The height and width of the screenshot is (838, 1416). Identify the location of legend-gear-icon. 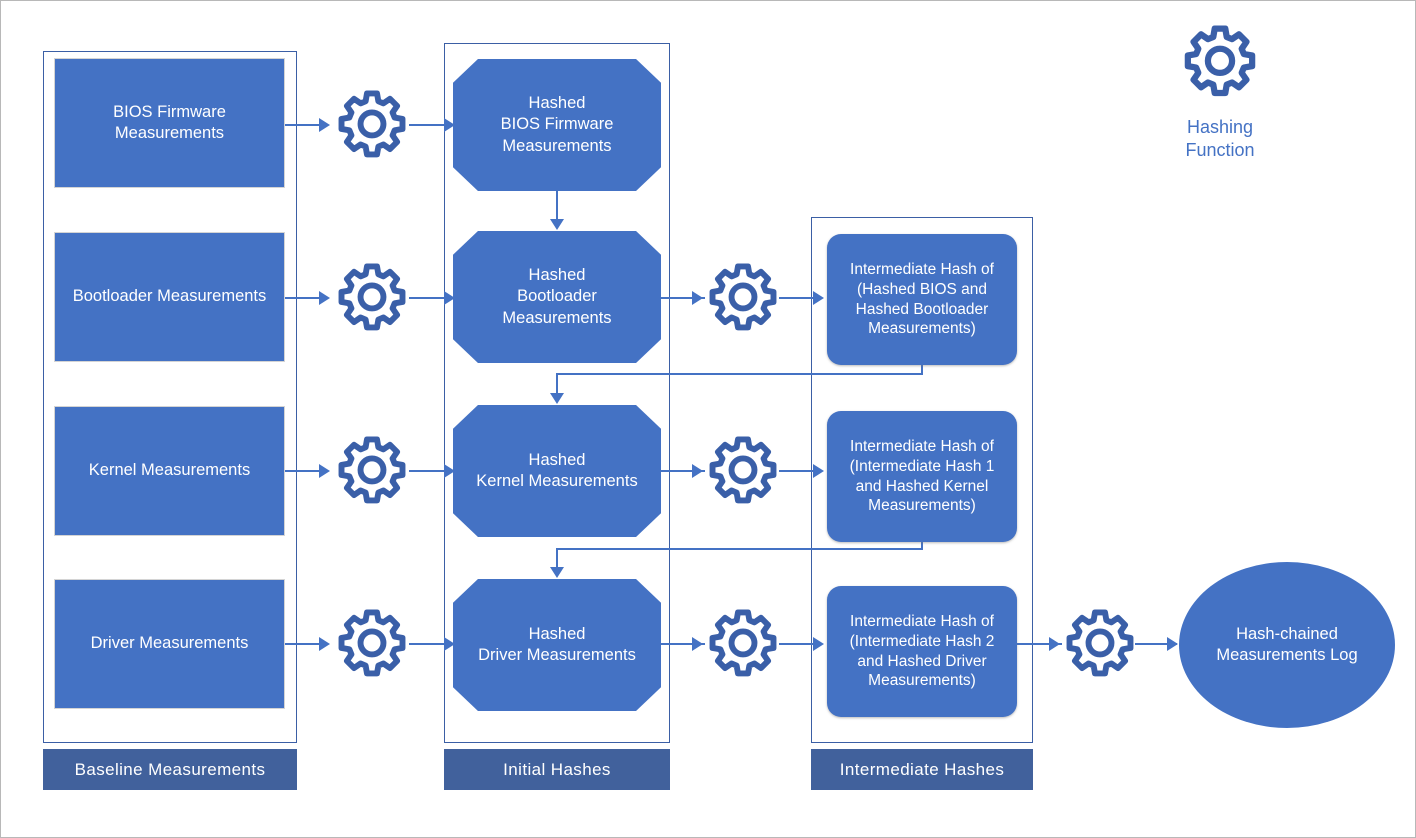
(1220, 63).